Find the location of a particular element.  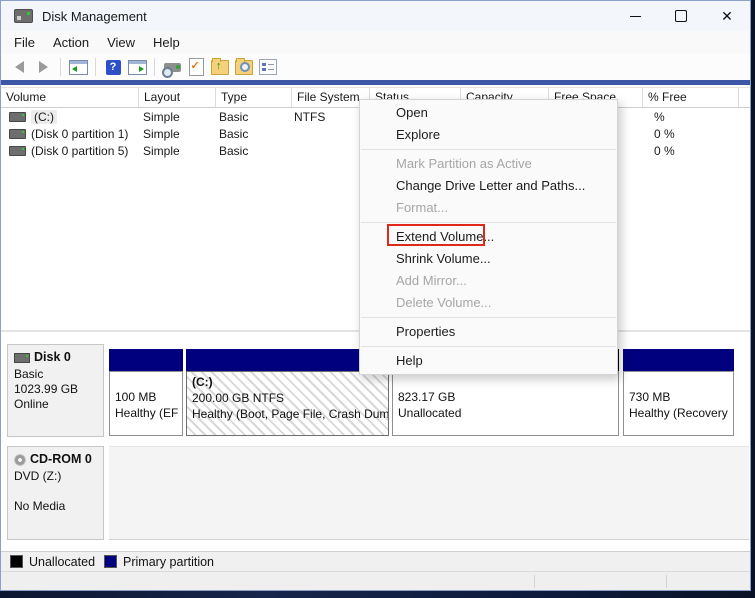

cdrom-name: CD-ROM 0 is located at coordinates (61, 459).